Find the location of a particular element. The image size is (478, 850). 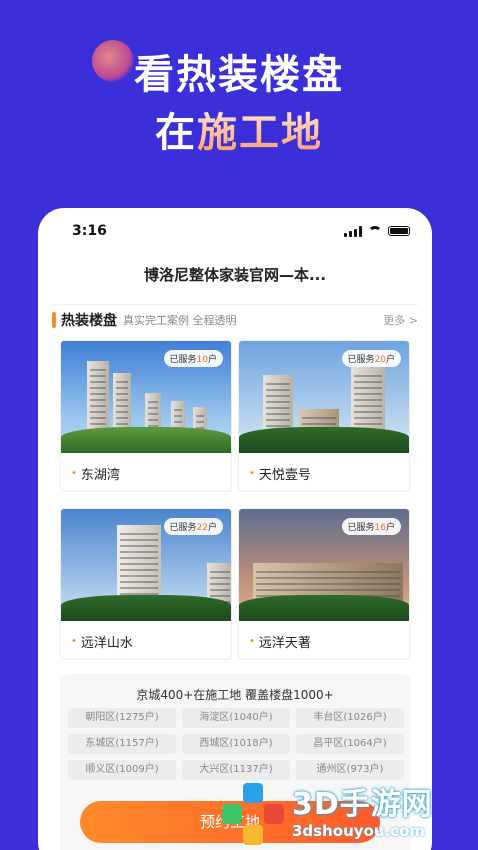

promo-line-2-prefix: 在 is located at coordinates (176, 133).